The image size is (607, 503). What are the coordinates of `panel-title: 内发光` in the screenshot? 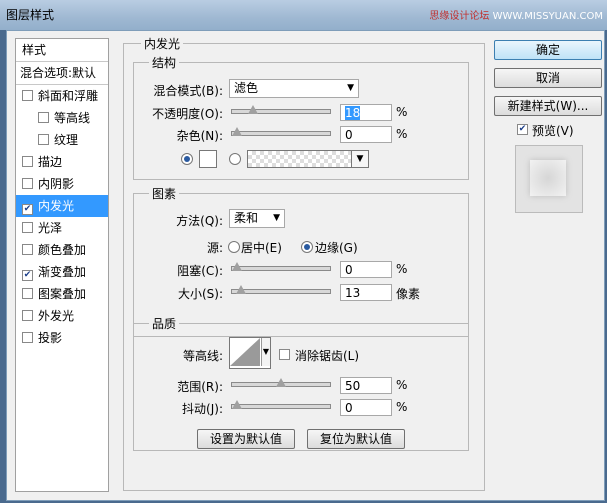 It's located at (162, 43).